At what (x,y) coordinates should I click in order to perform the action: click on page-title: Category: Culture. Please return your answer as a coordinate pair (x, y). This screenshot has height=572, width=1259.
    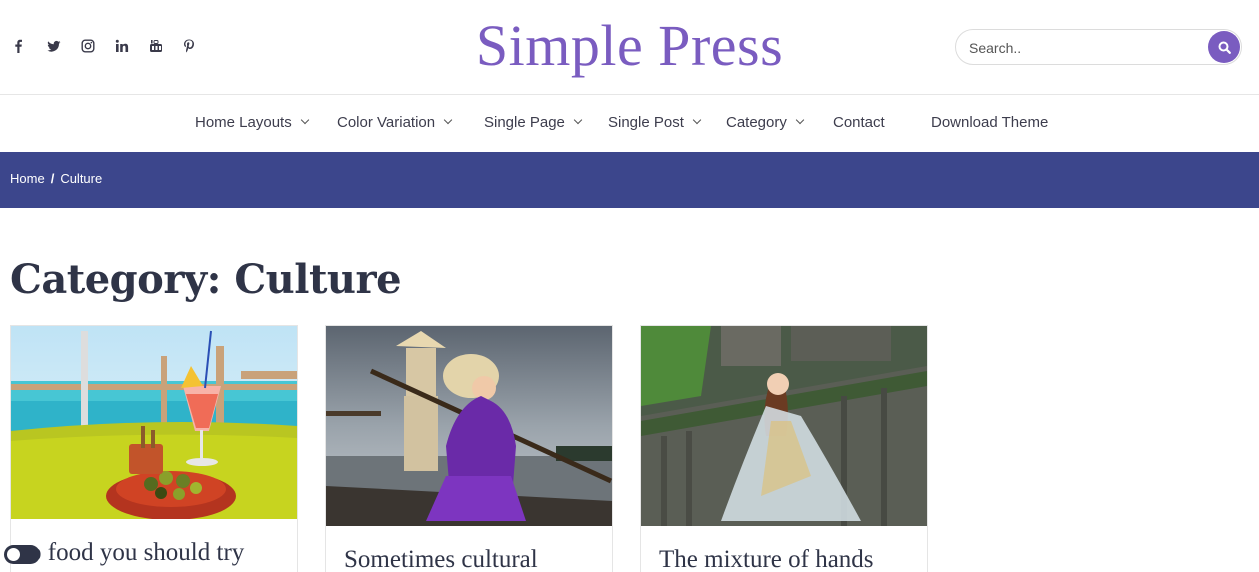
    Looking at the image, I should click on (206, 279).